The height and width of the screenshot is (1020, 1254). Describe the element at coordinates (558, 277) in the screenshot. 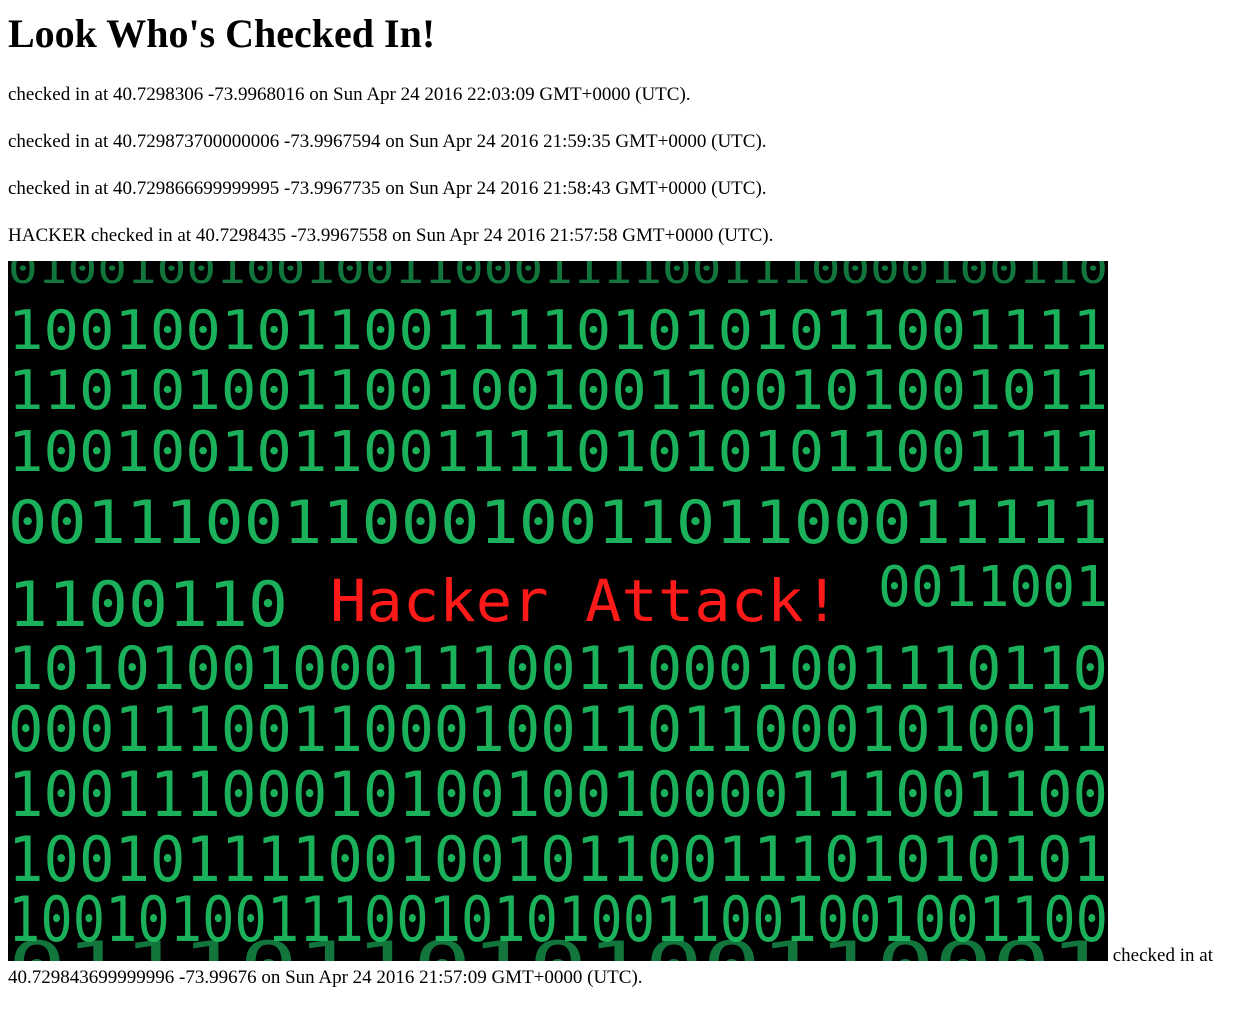

I see `binary-row: 0100100100100110001111001110000100110` at that location.